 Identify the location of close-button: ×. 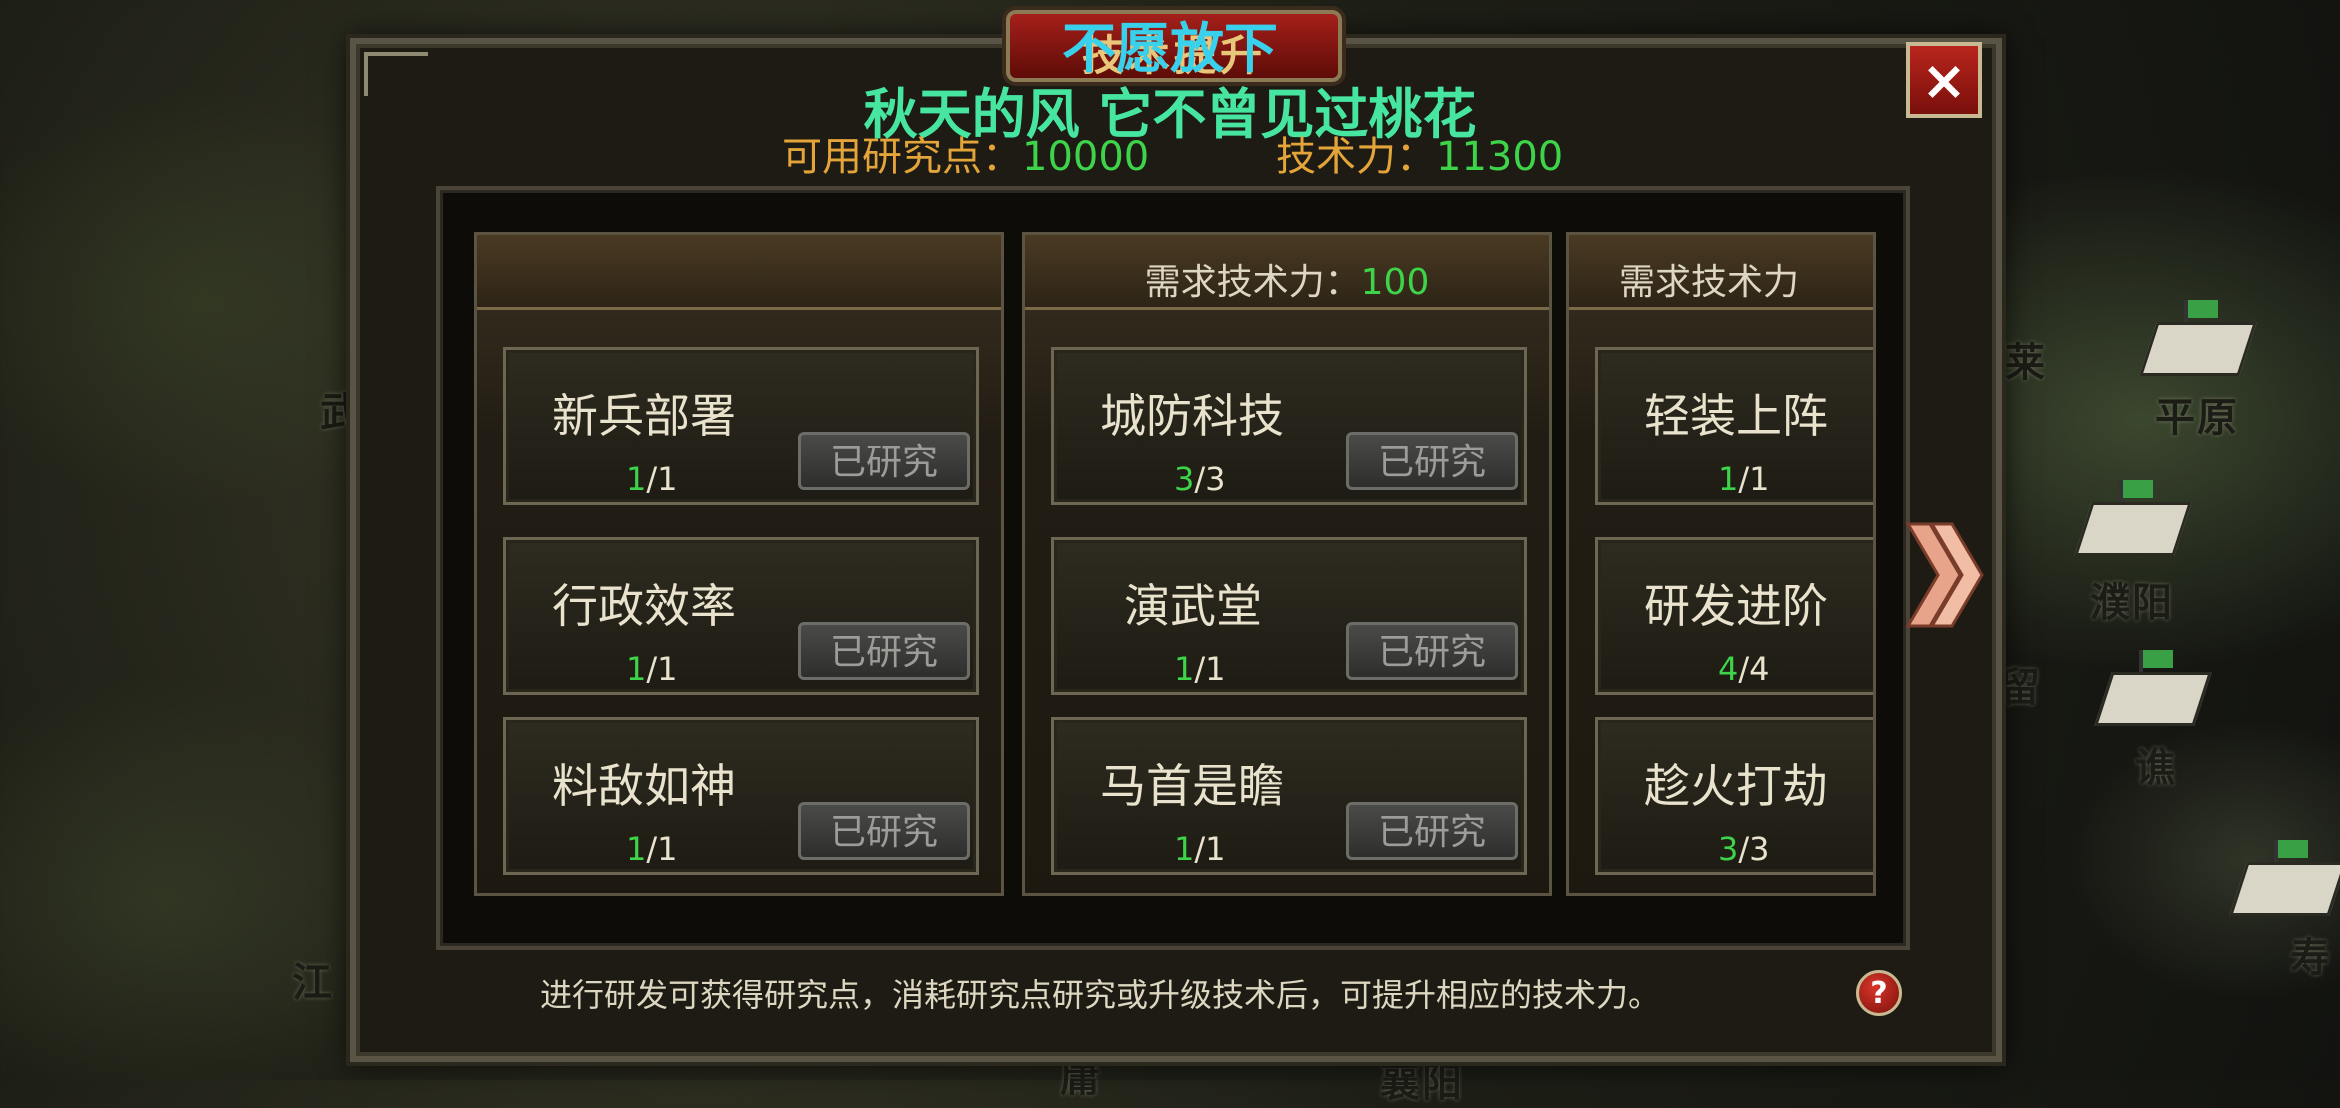
(1944, 80).